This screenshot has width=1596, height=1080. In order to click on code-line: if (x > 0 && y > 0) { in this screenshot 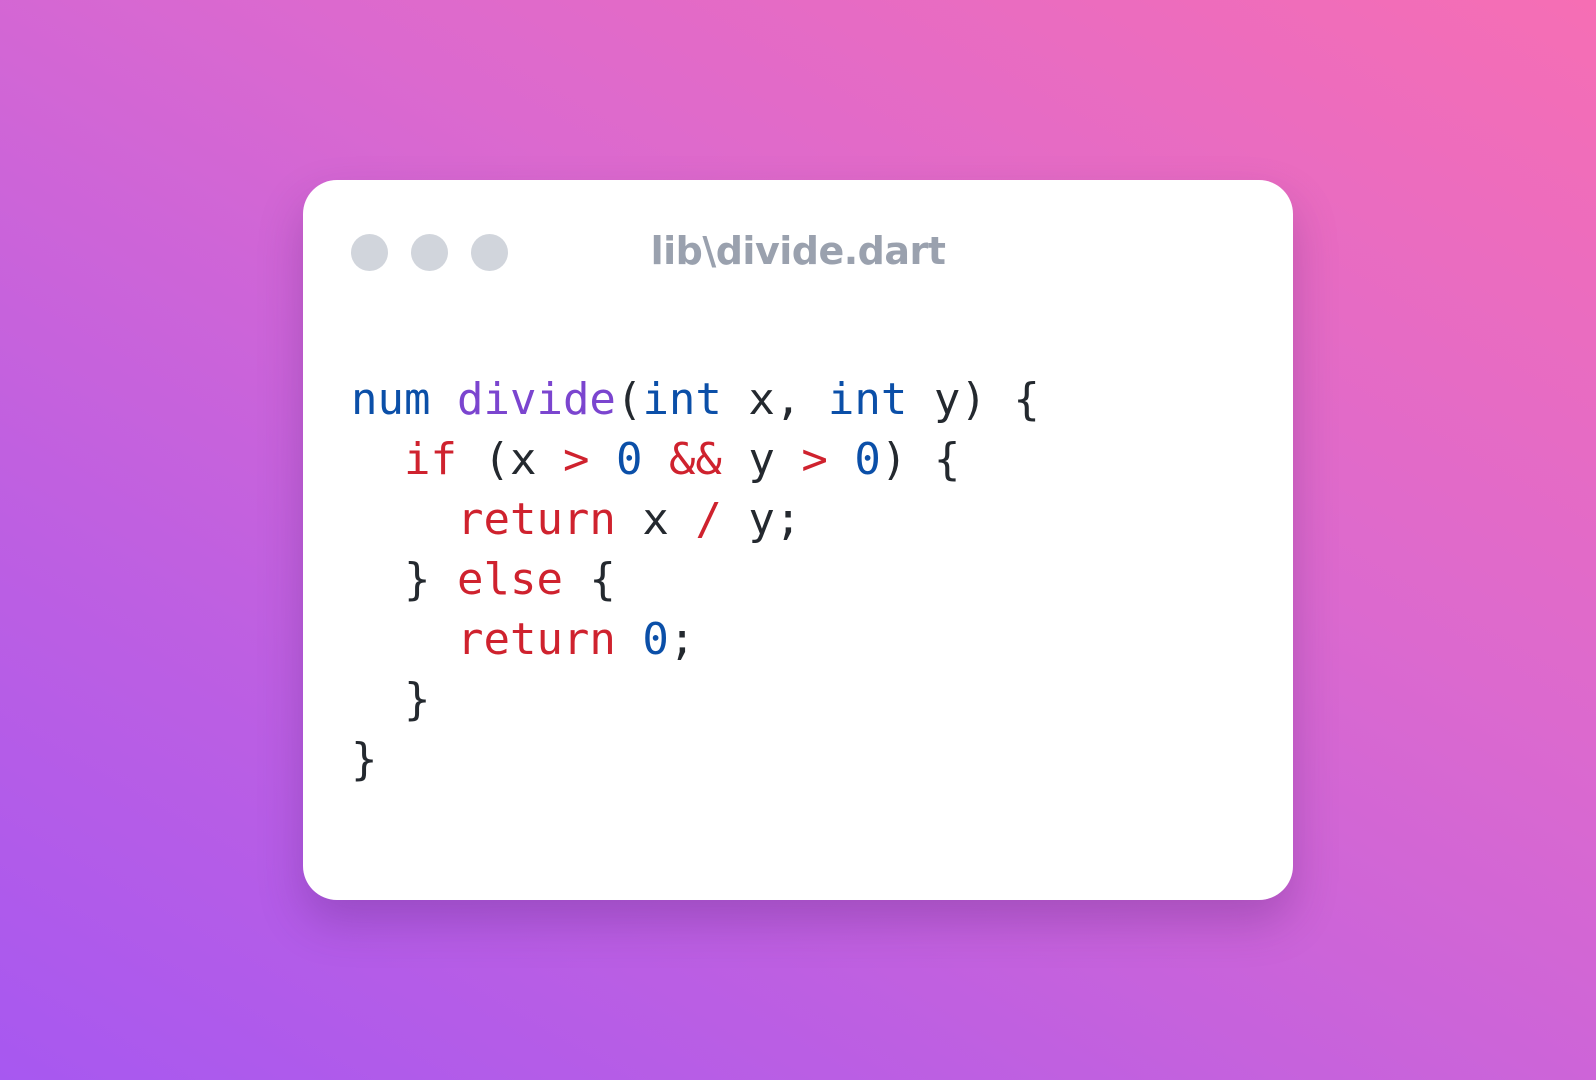, I will do `click(695, 460)`.